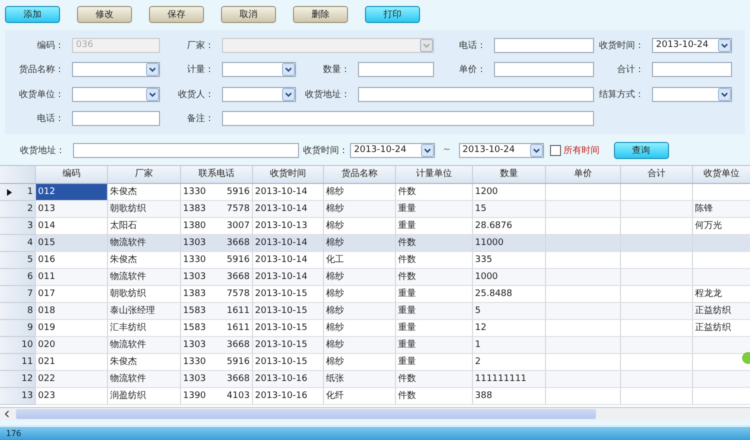 This screenshot has width=750, height=440. What do you see at coordinates (176, 14) in the screenshot?
I see `toolbar-button: 保存` at bounding box center [176, 14].